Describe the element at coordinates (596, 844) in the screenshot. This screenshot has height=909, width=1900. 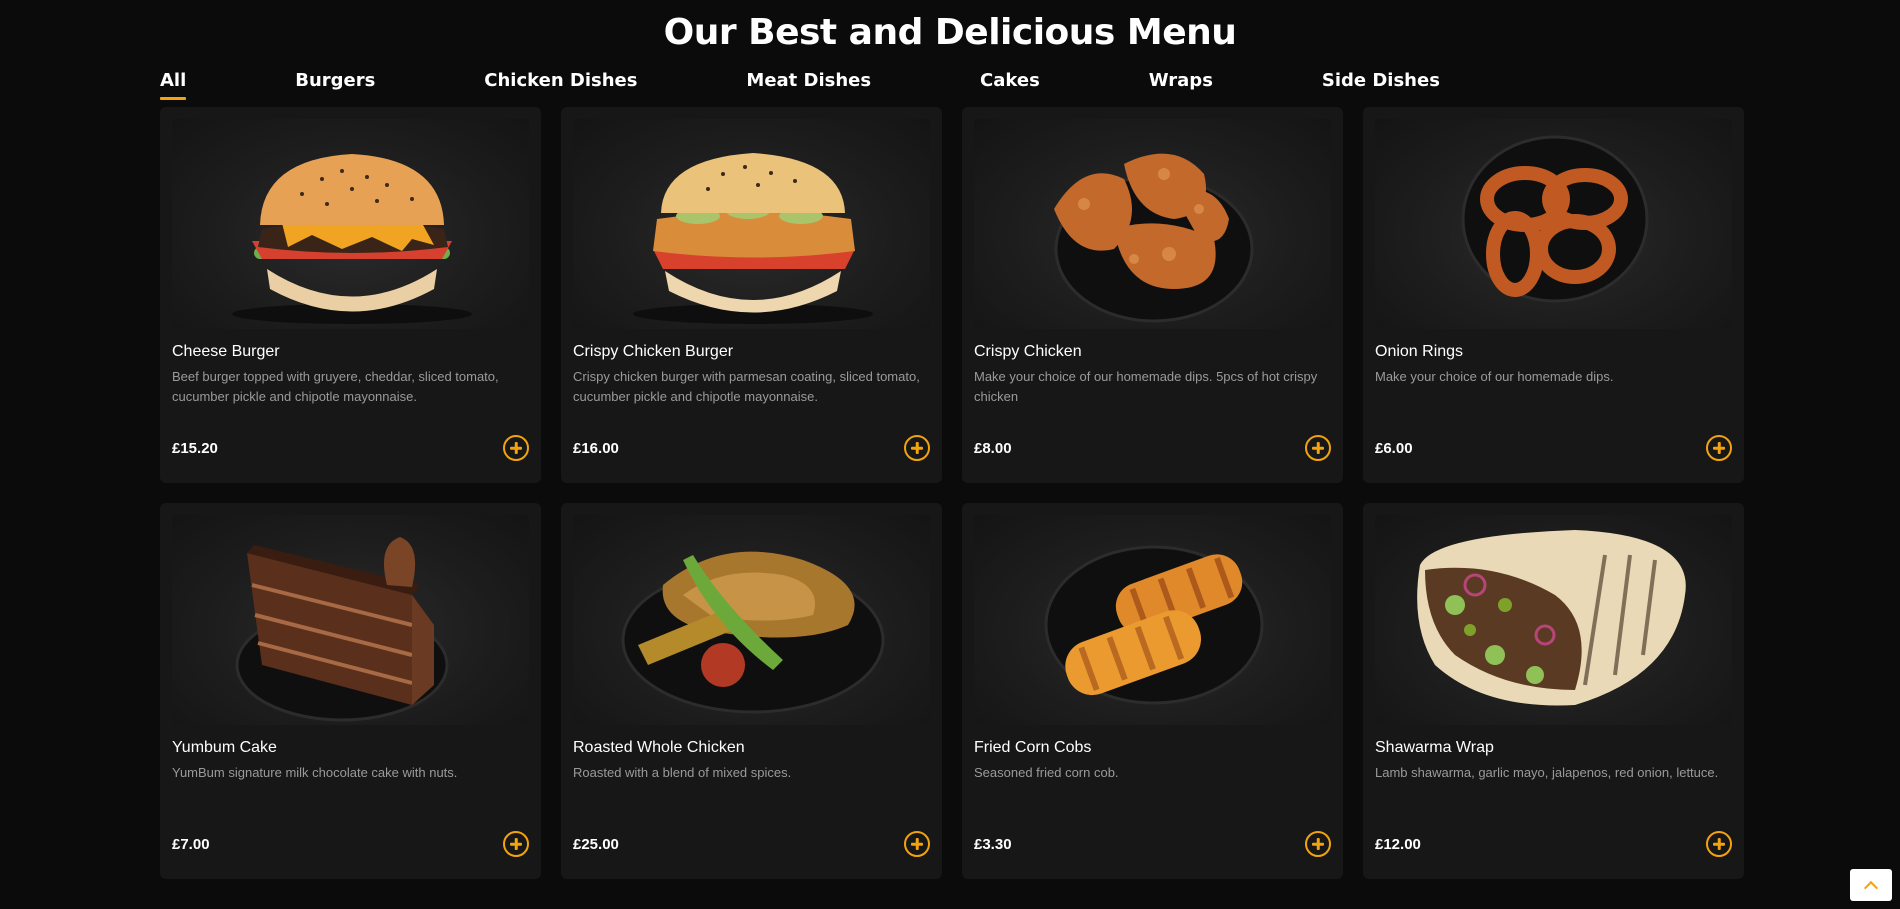
I see `item-price: £25.00` at that location.